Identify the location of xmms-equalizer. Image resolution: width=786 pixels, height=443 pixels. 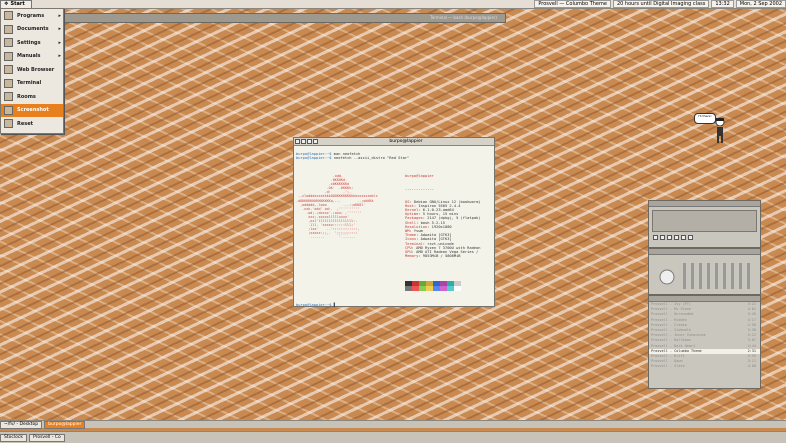
(704, 271).